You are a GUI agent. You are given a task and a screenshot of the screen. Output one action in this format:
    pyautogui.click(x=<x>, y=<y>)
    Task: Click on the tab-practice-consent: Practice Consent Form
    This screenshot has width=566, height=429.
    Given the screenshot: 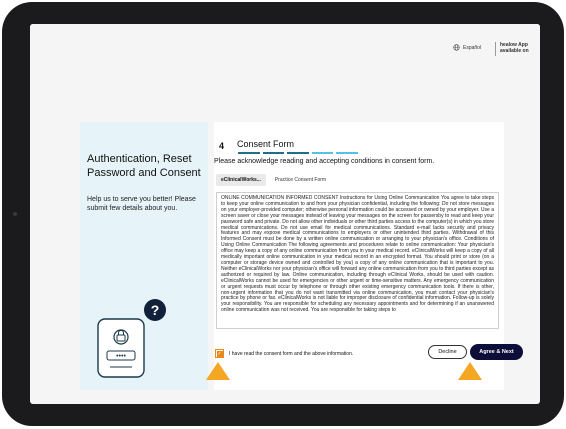 What is the action you would take?
    pyautogui.click(x=300, y=180)
    